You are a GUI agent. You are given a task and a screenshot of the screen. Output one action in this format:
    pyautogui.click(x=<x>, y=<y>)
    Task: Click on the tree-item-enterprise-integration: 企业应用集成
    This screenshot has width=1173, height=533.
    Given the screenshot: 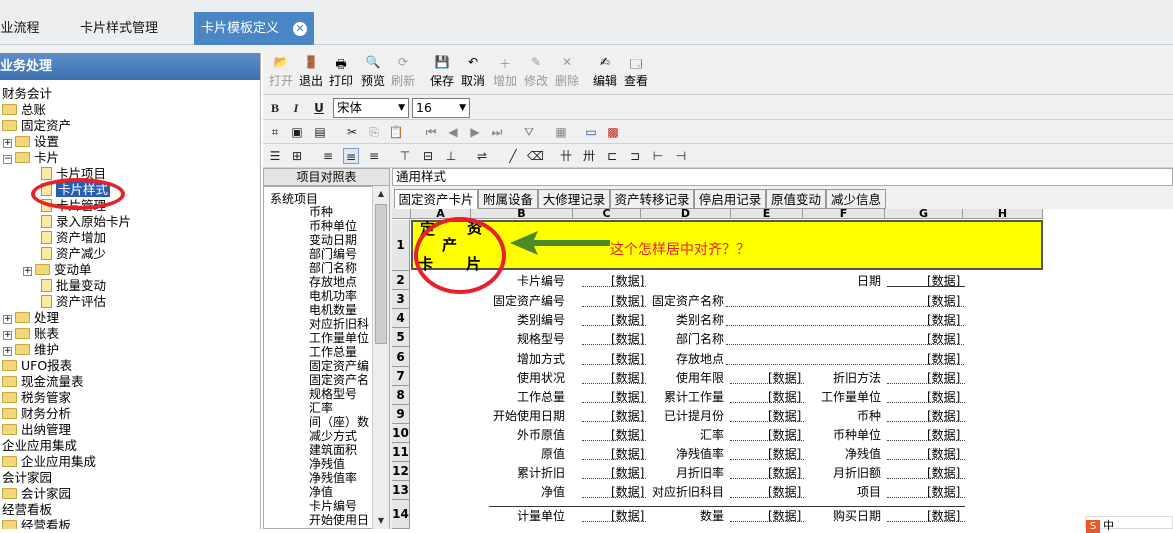 What is the action you would take?
    pyautogui.click(x=39, y=446)
    